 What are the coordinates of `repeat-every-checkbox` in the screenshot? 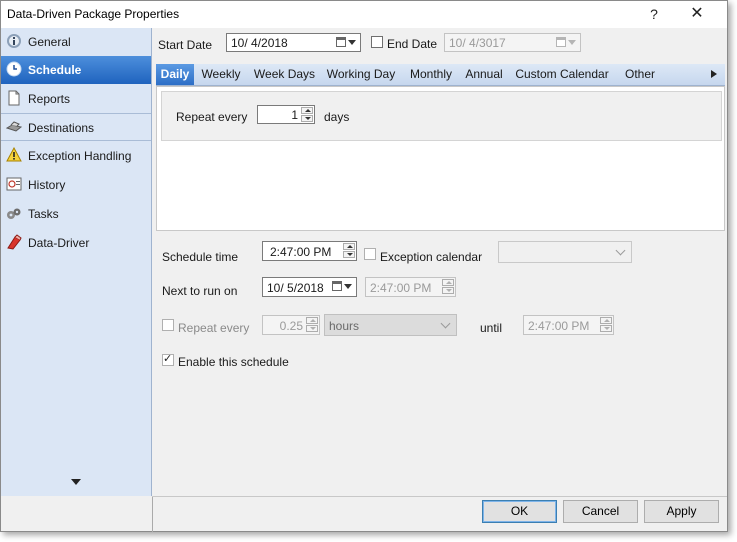 It's located at (168, 325).